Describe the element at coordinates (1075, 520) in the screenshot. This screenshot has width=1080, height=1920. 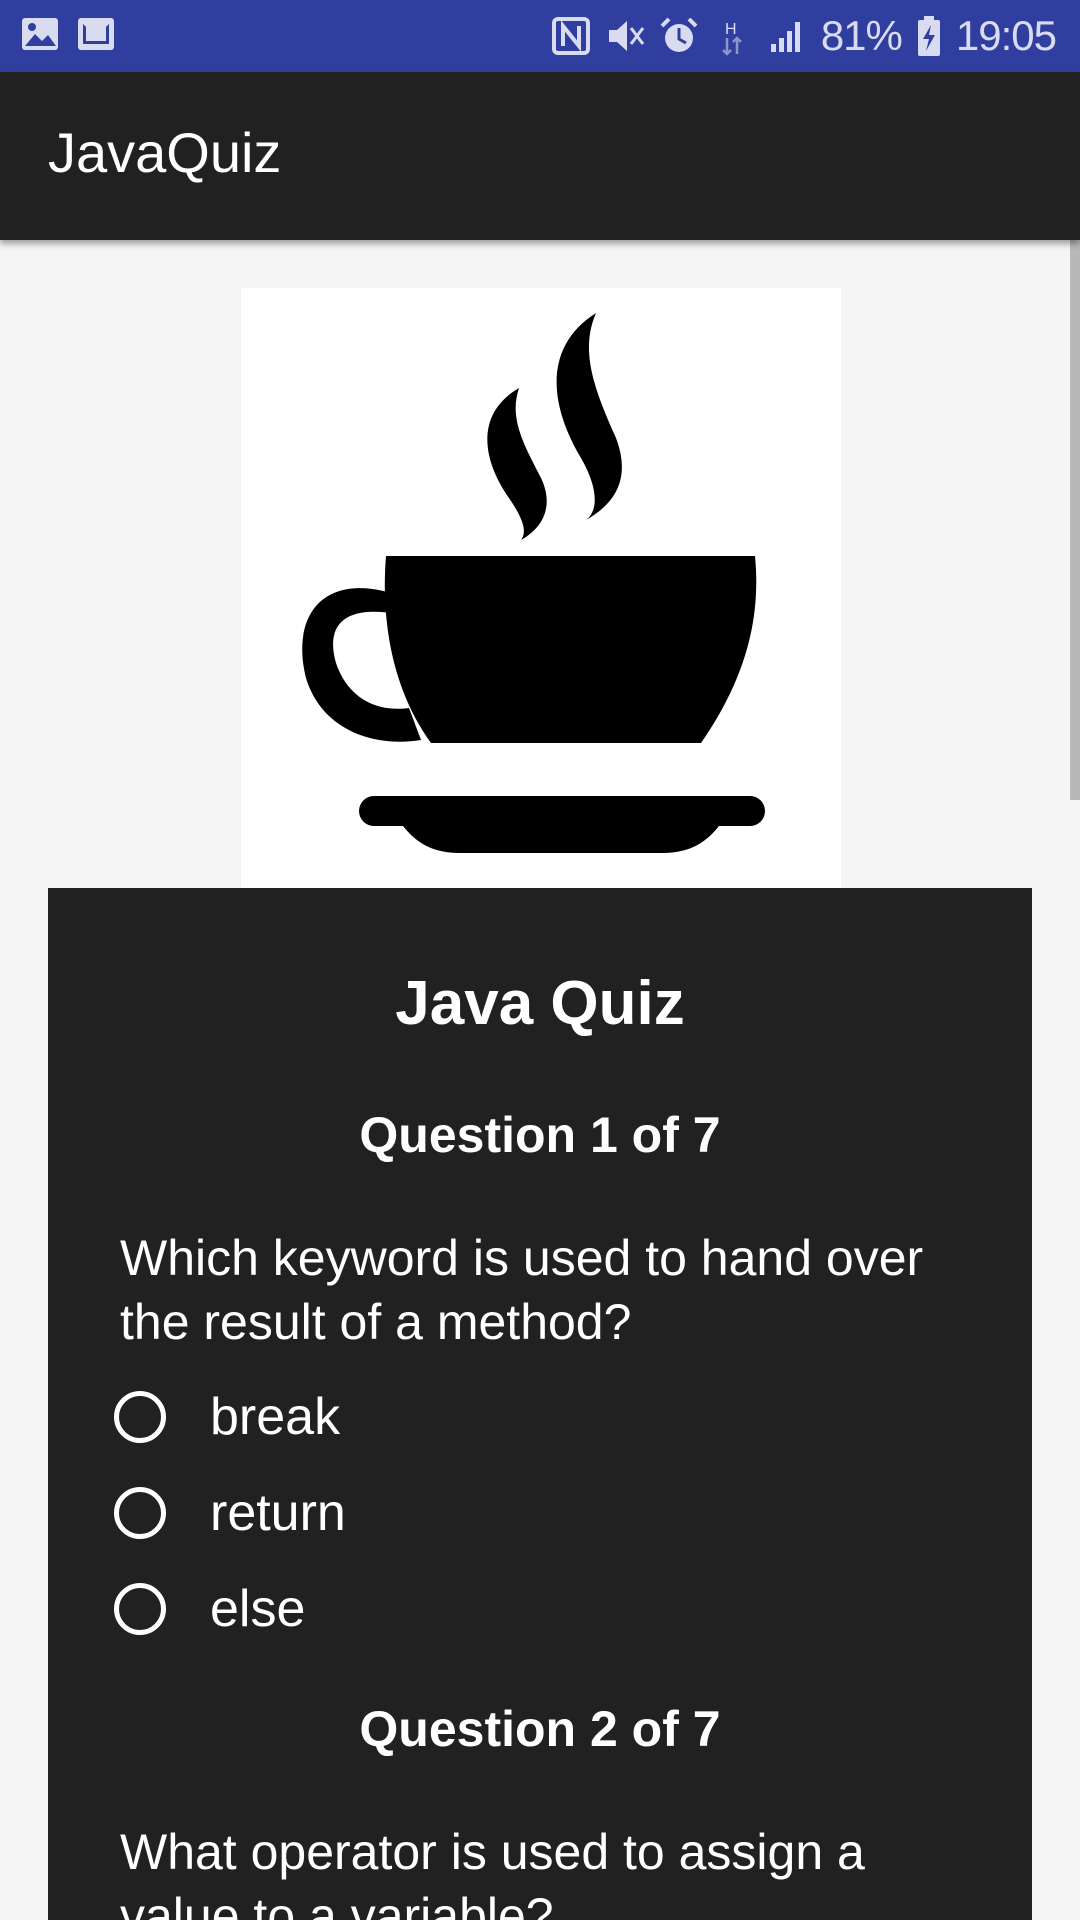
I see `scrollbar` at that location.